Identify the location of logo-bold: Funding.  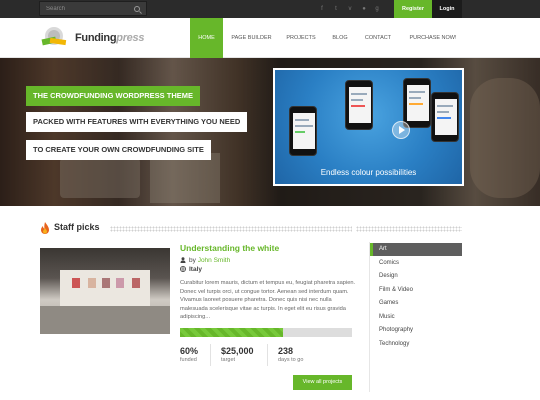
(96, 38).